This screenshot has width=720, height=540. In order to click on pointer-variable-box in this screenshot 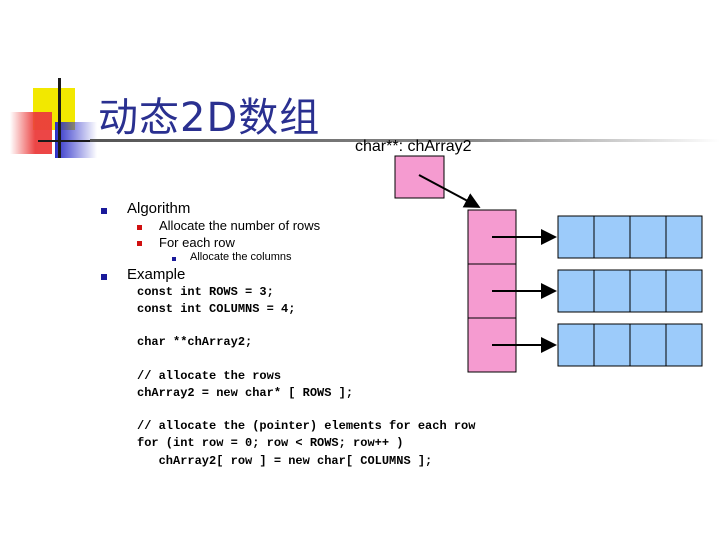, I will do `click(419, 177)`.